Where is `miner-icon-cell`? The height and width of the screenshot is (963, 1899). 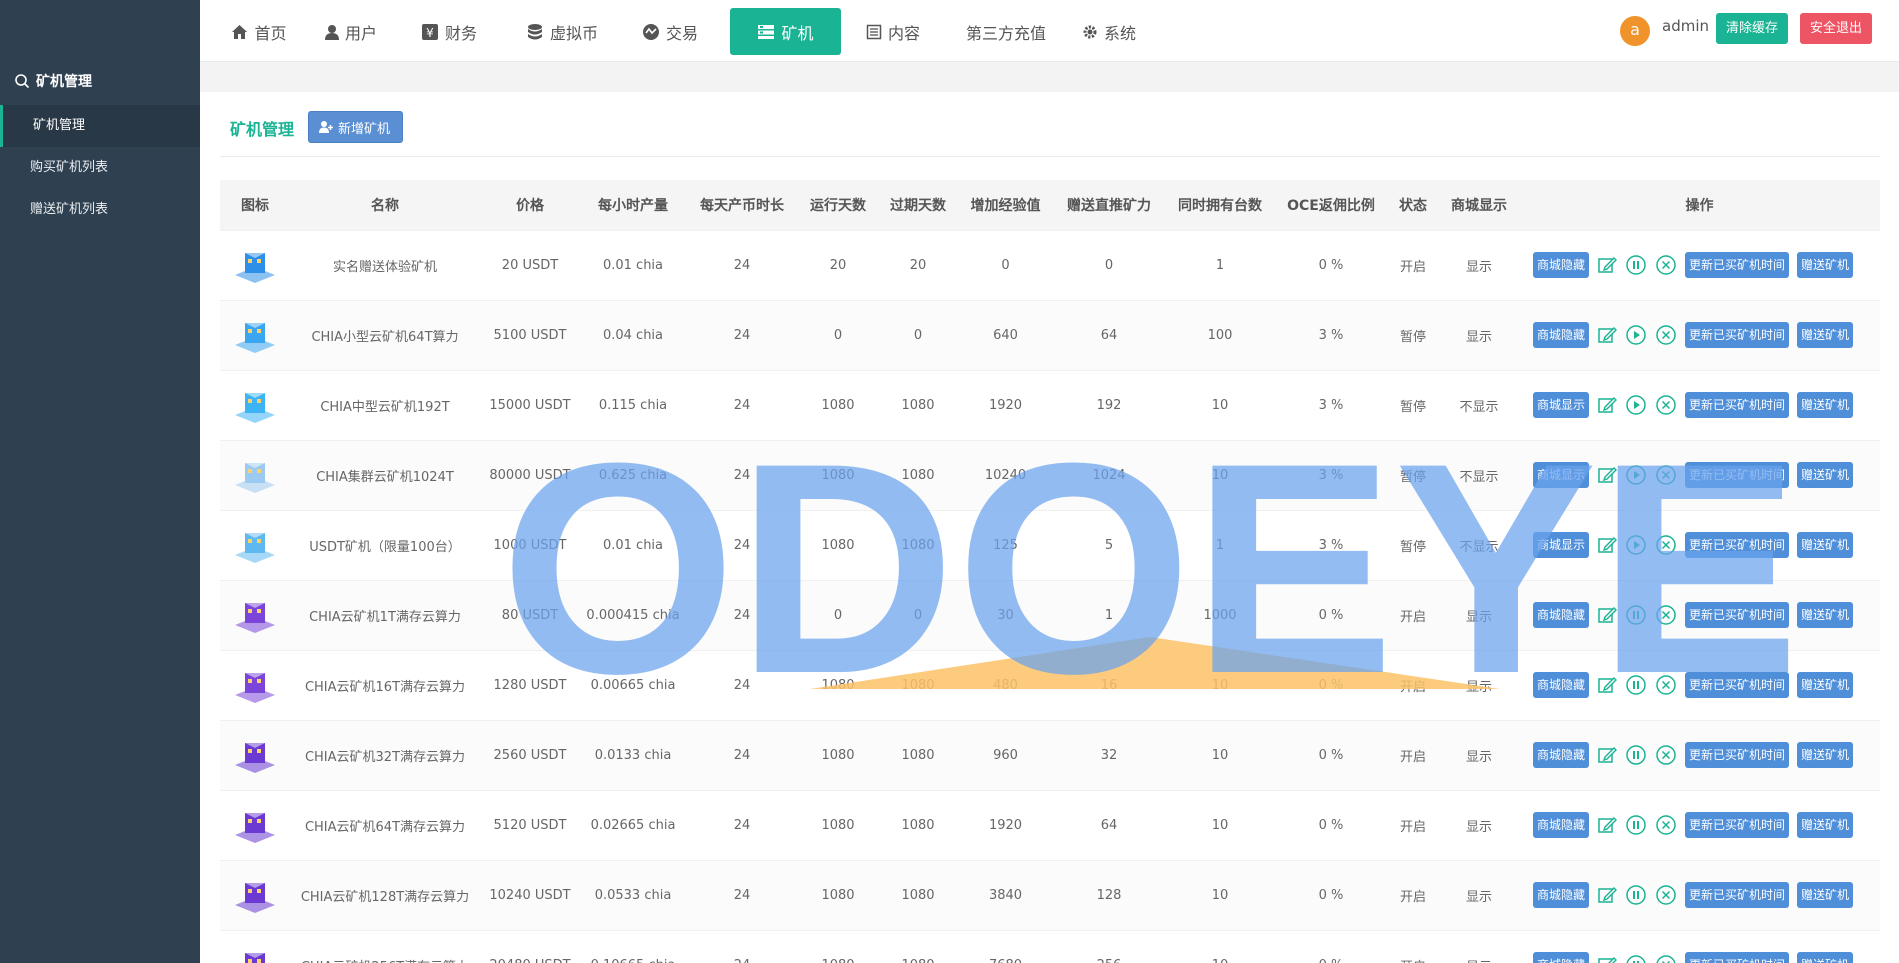
miner-icon-cell is located at coordinates (255, 894).